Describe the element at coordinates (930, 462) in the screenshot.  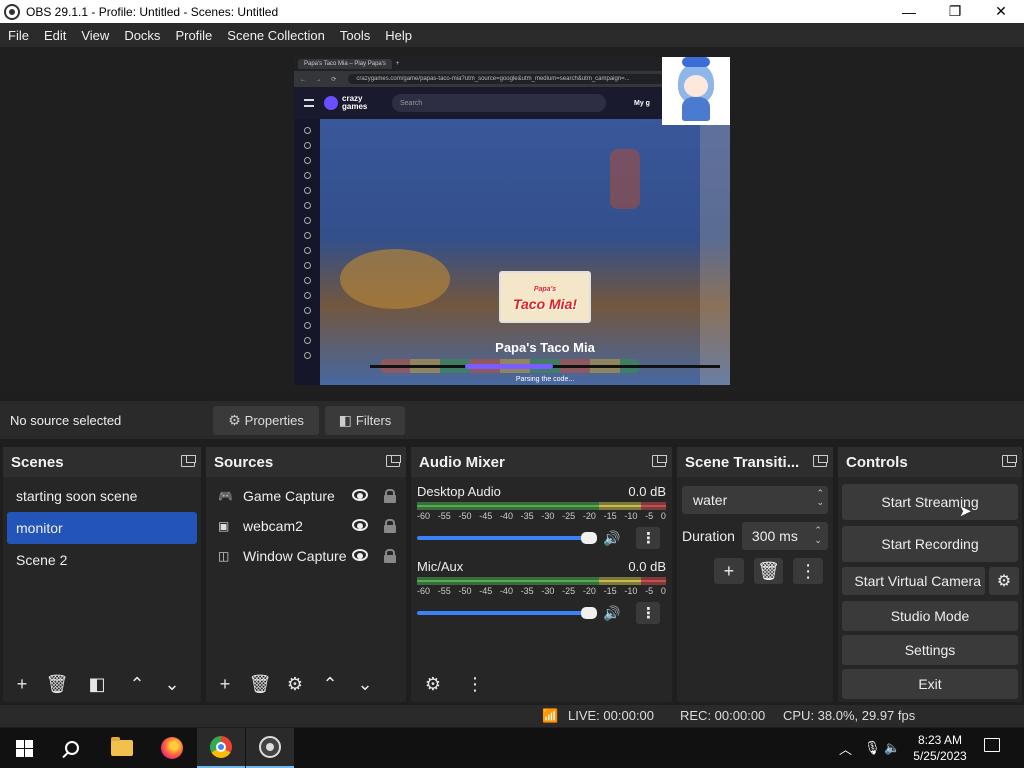
I see `controls-header: Controls` at that location.